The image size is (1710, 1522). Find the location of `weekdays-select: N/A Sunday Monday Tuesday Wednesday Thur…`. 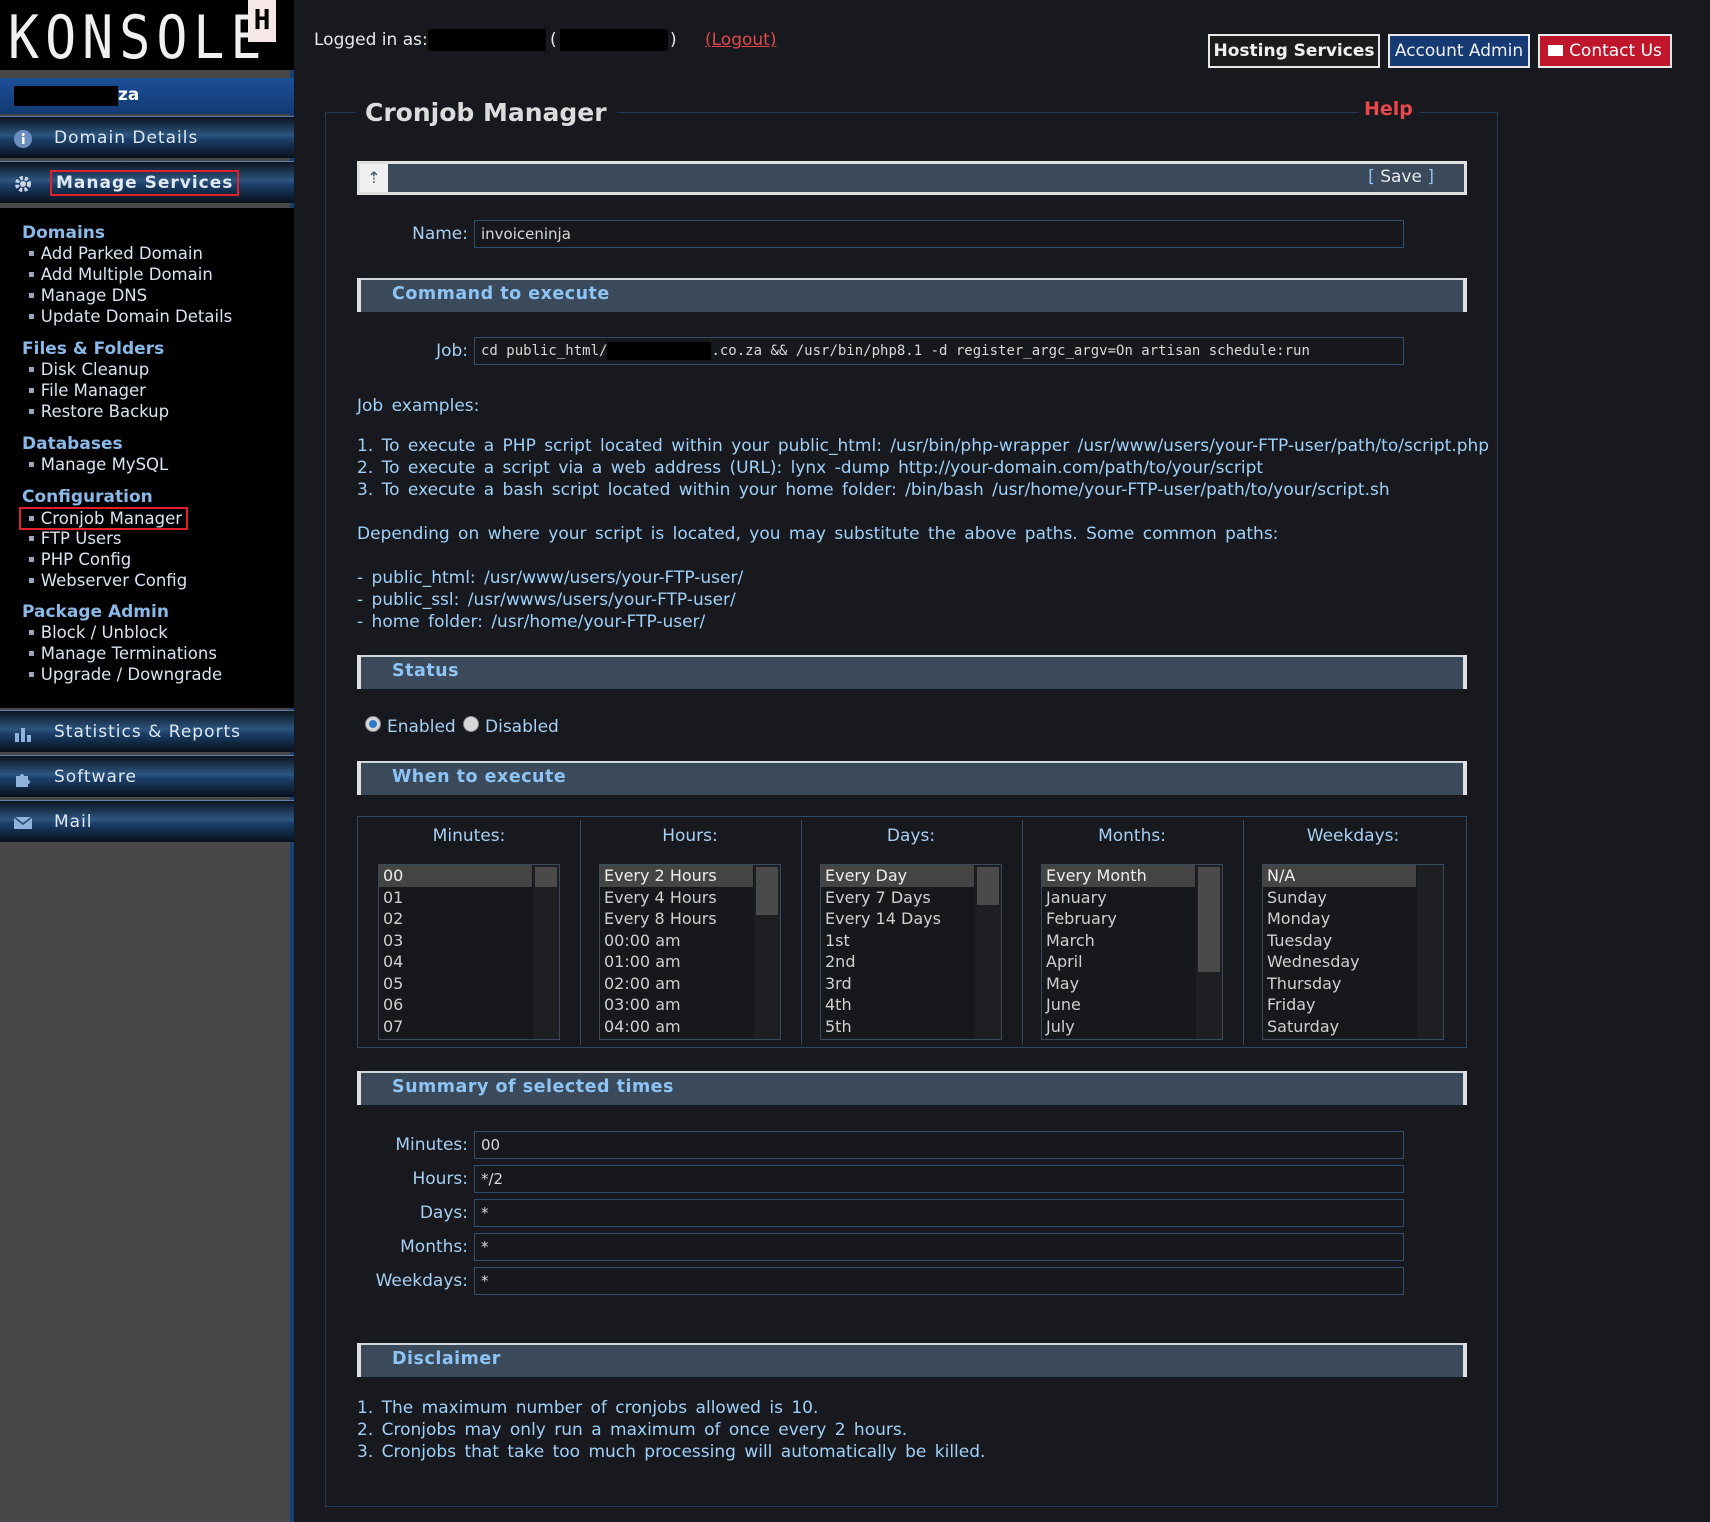

weekdays-select: N/A Sunday Monday Tuesday Wednesday Thur… is located at coordinates (1353, 952).